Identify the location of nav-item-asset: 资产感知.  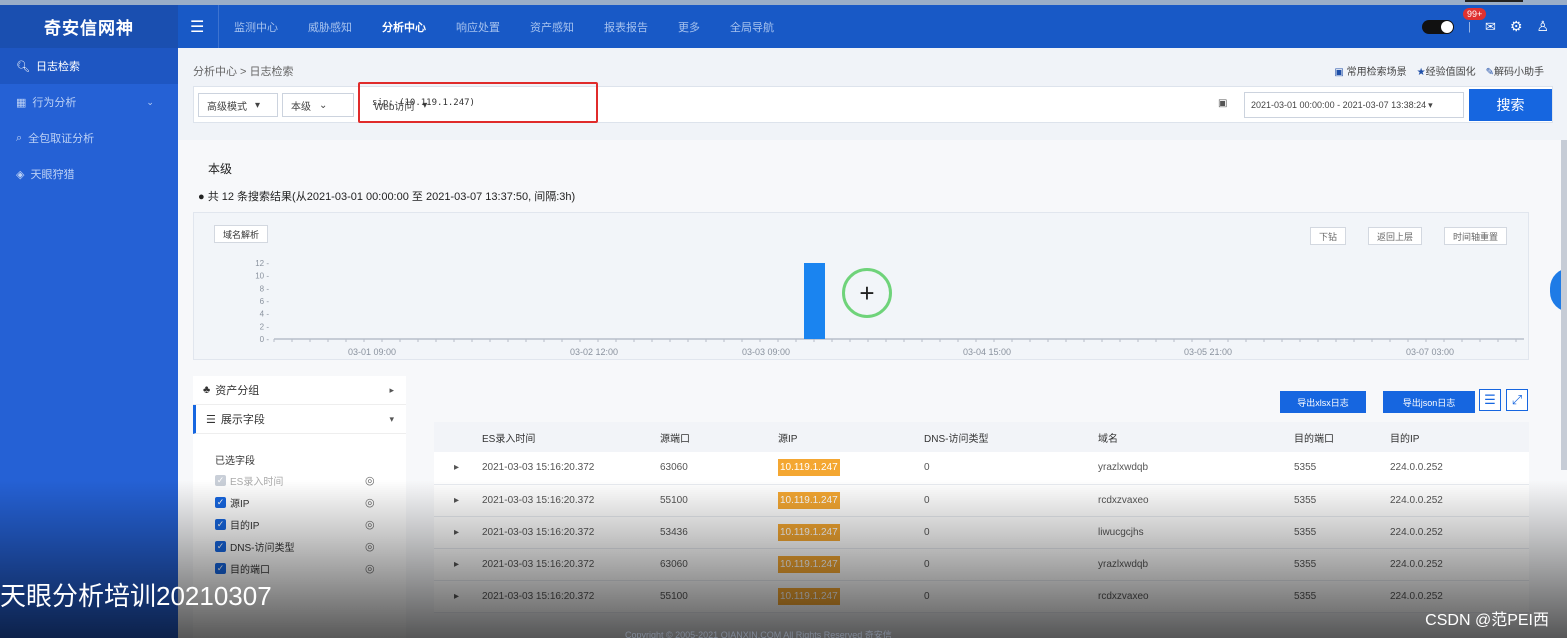
(552, 27).